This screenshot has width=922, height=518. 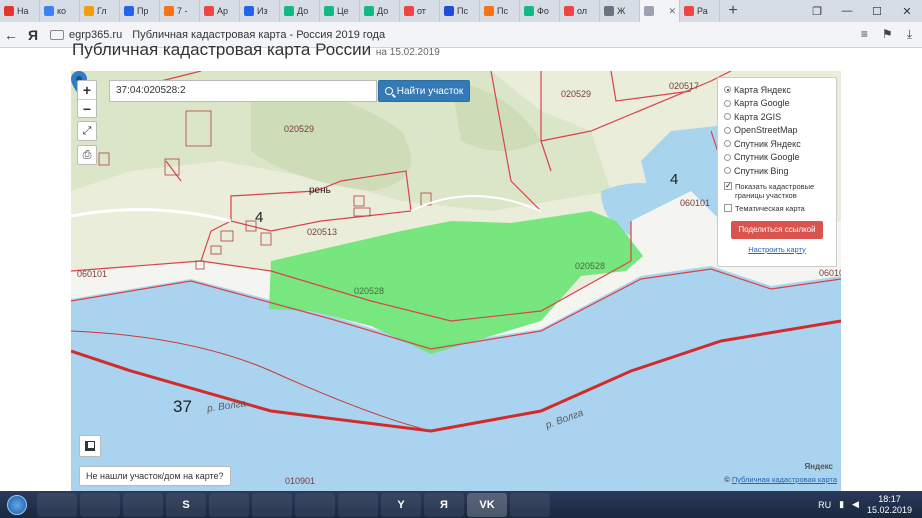 What do you see at coordinates (817, 11) in the screenshot?
I see `restore-icon: ❐` at bounding box center [817, 11].